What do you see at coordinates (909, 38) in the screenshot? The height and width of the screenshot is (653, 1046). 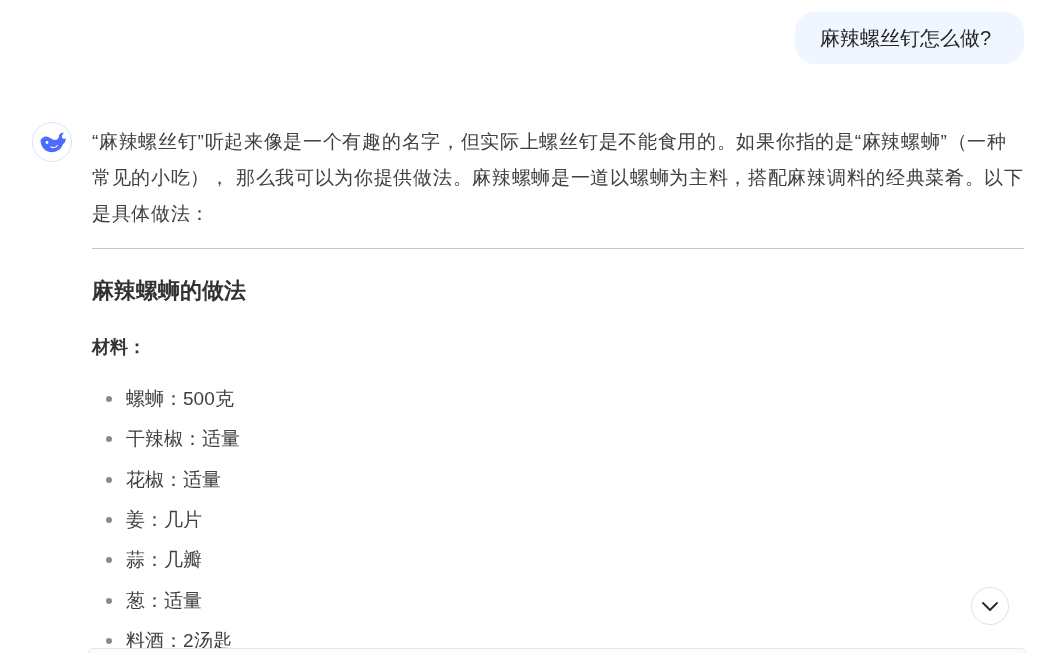 I see `user-message: 麻辣螺丝钉怎么做?` at bounding box center [909, 38].